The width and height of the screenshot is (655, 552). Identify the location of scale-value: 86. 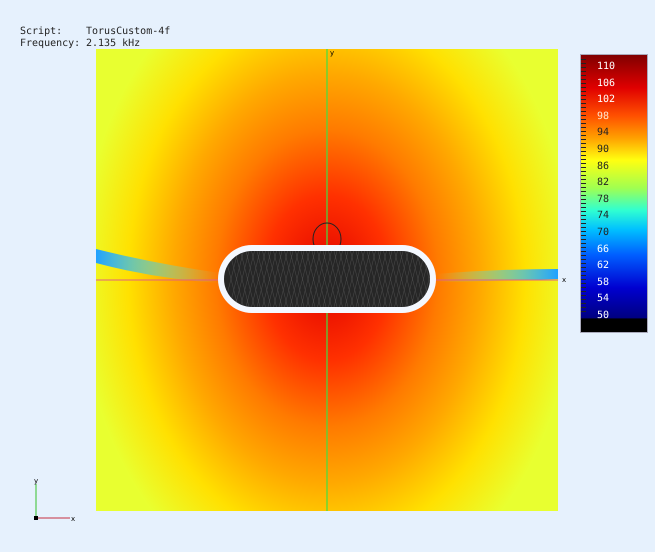
(603, 167).